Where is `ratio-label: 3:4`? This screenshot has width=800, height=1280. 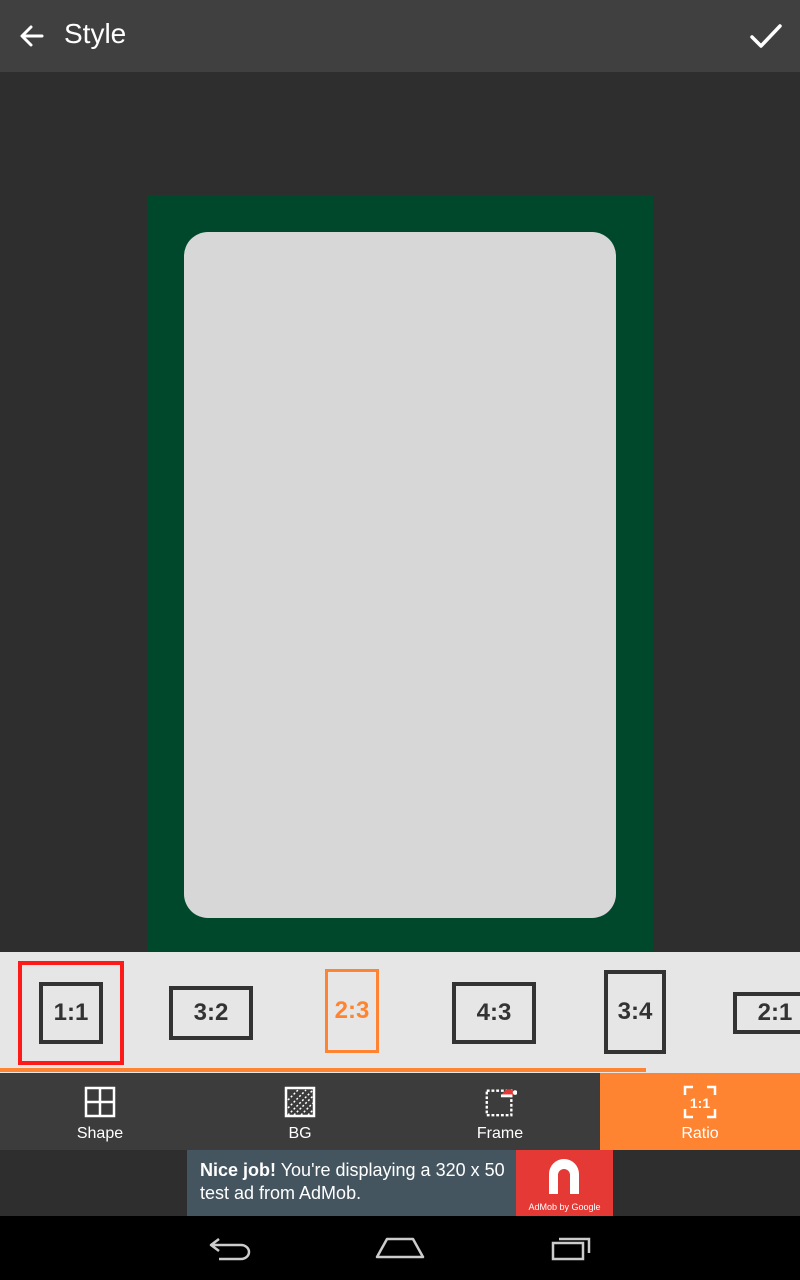 ratio-label: 3:4 is located at coordinates (635, 1012).